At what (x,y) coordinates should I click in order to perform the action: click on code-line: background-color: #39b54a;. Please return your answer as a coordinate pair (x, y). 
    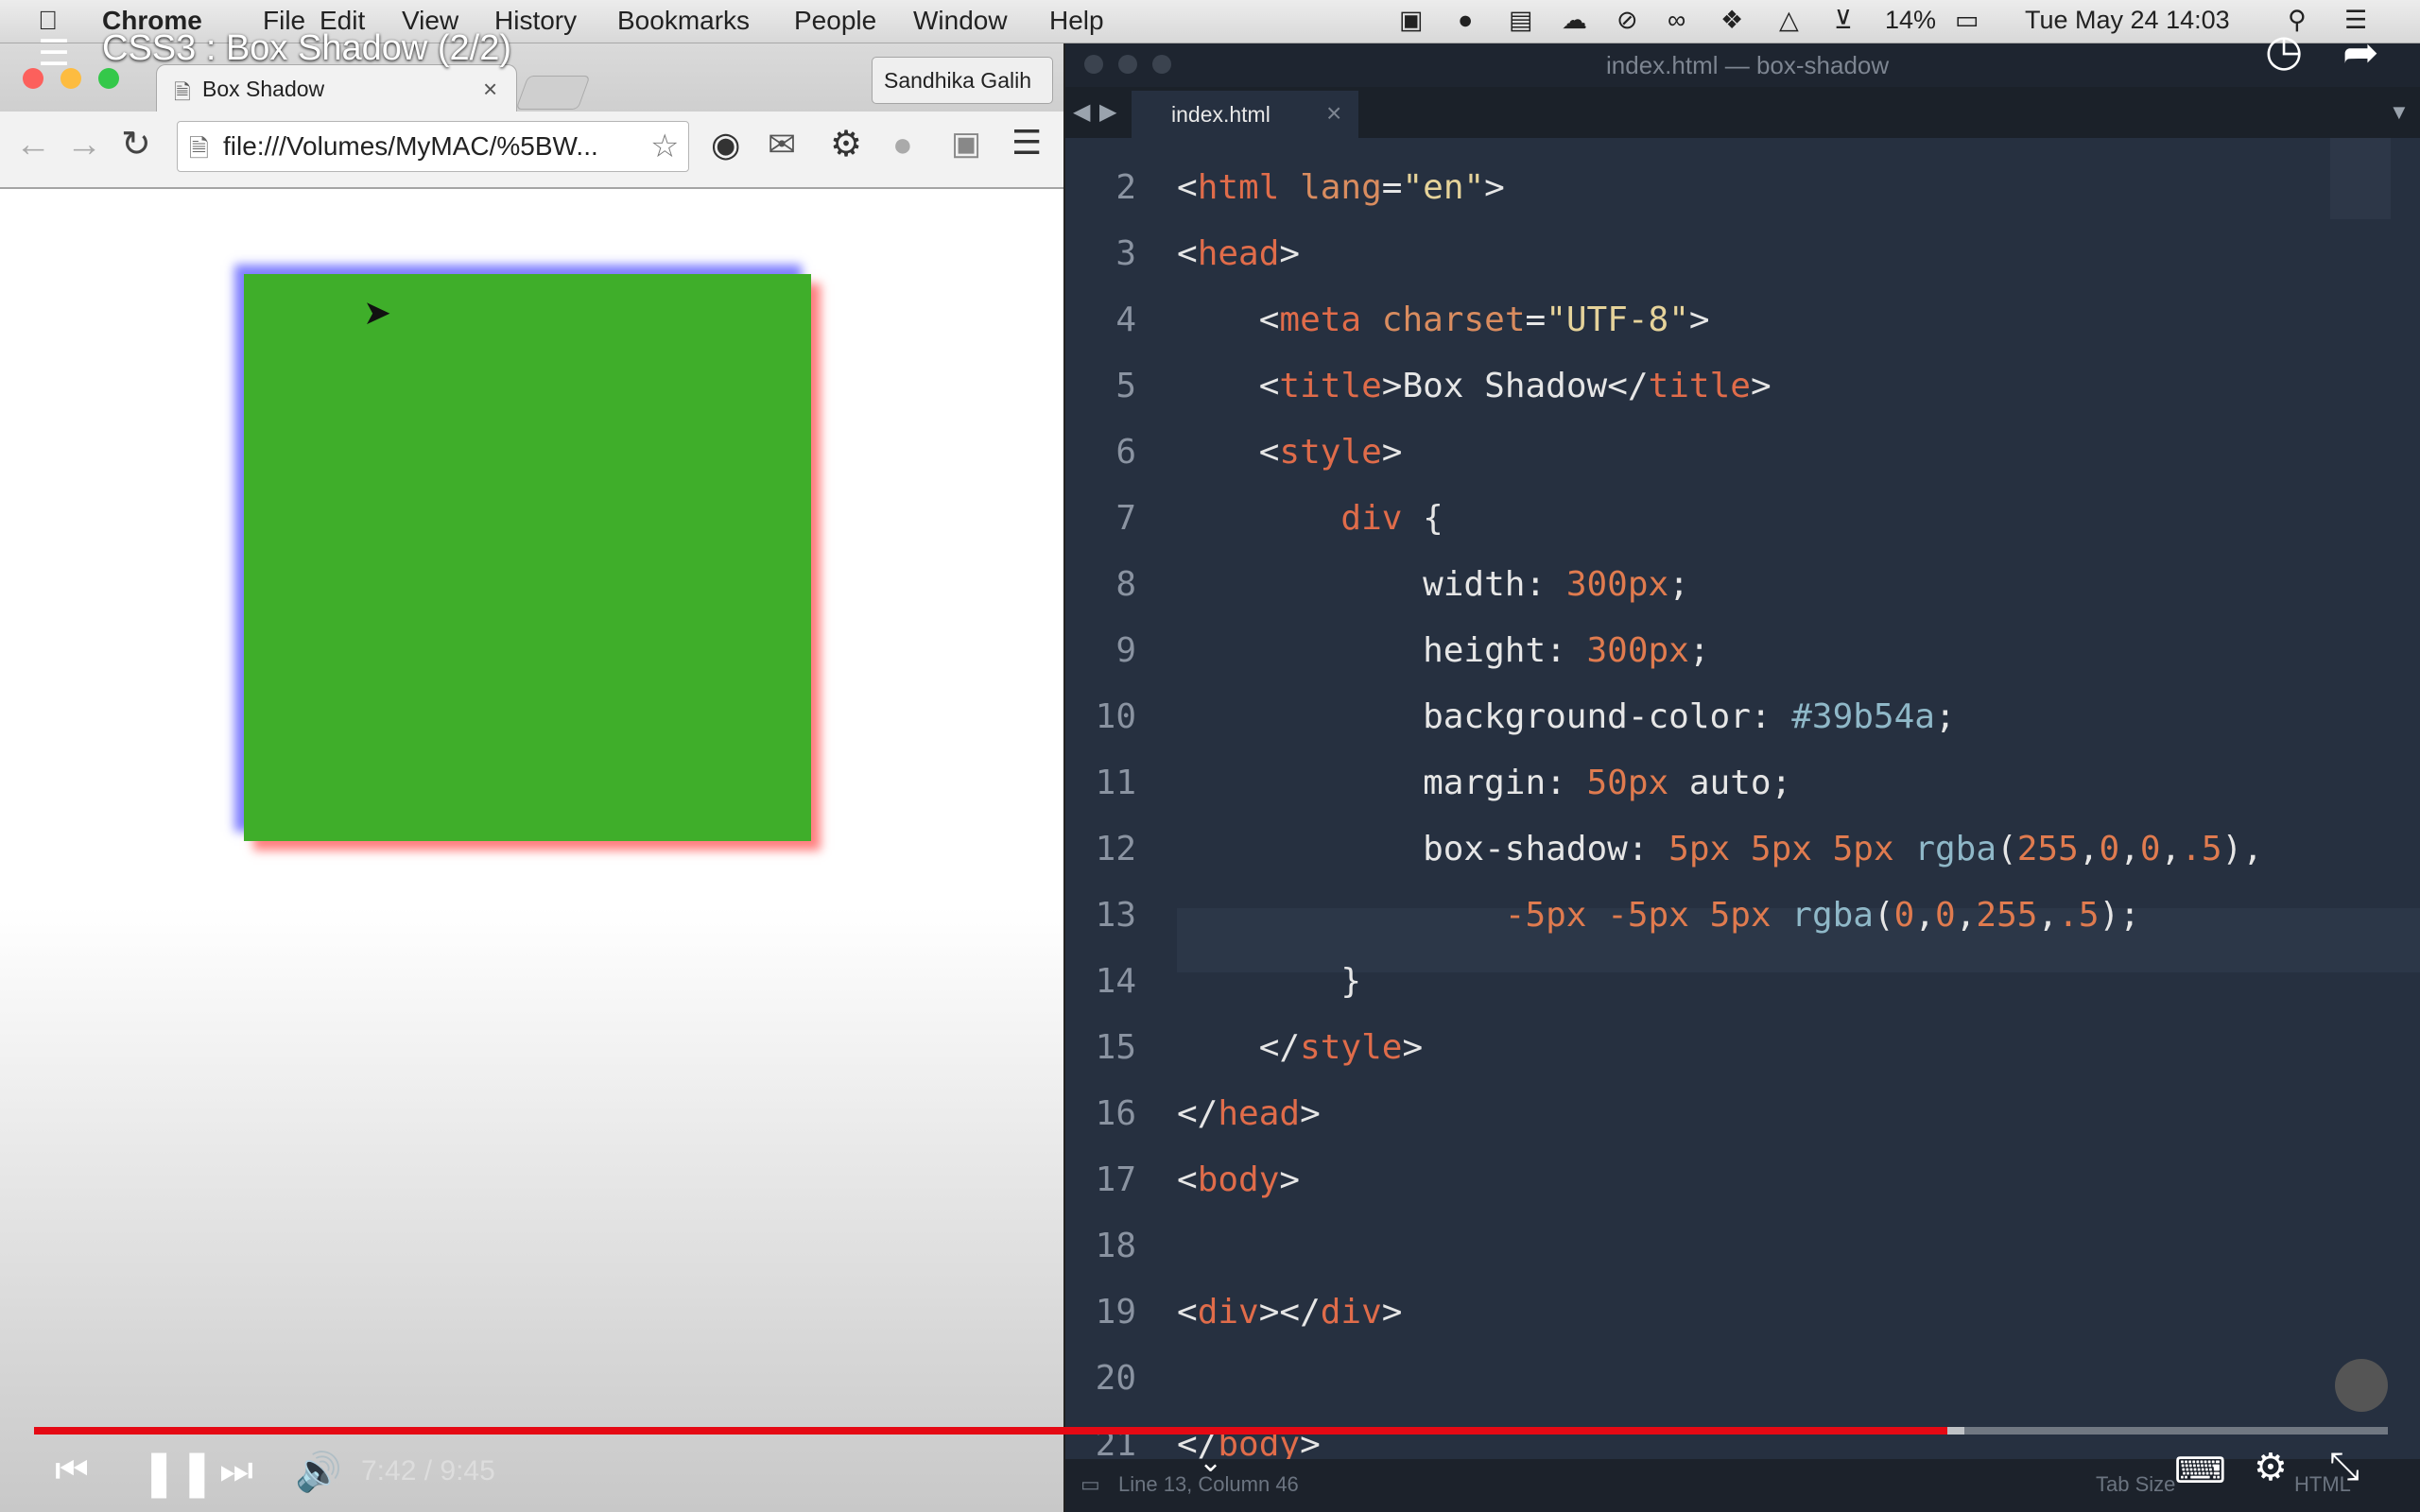
    Looking at the image, I should click on (1566, 716).